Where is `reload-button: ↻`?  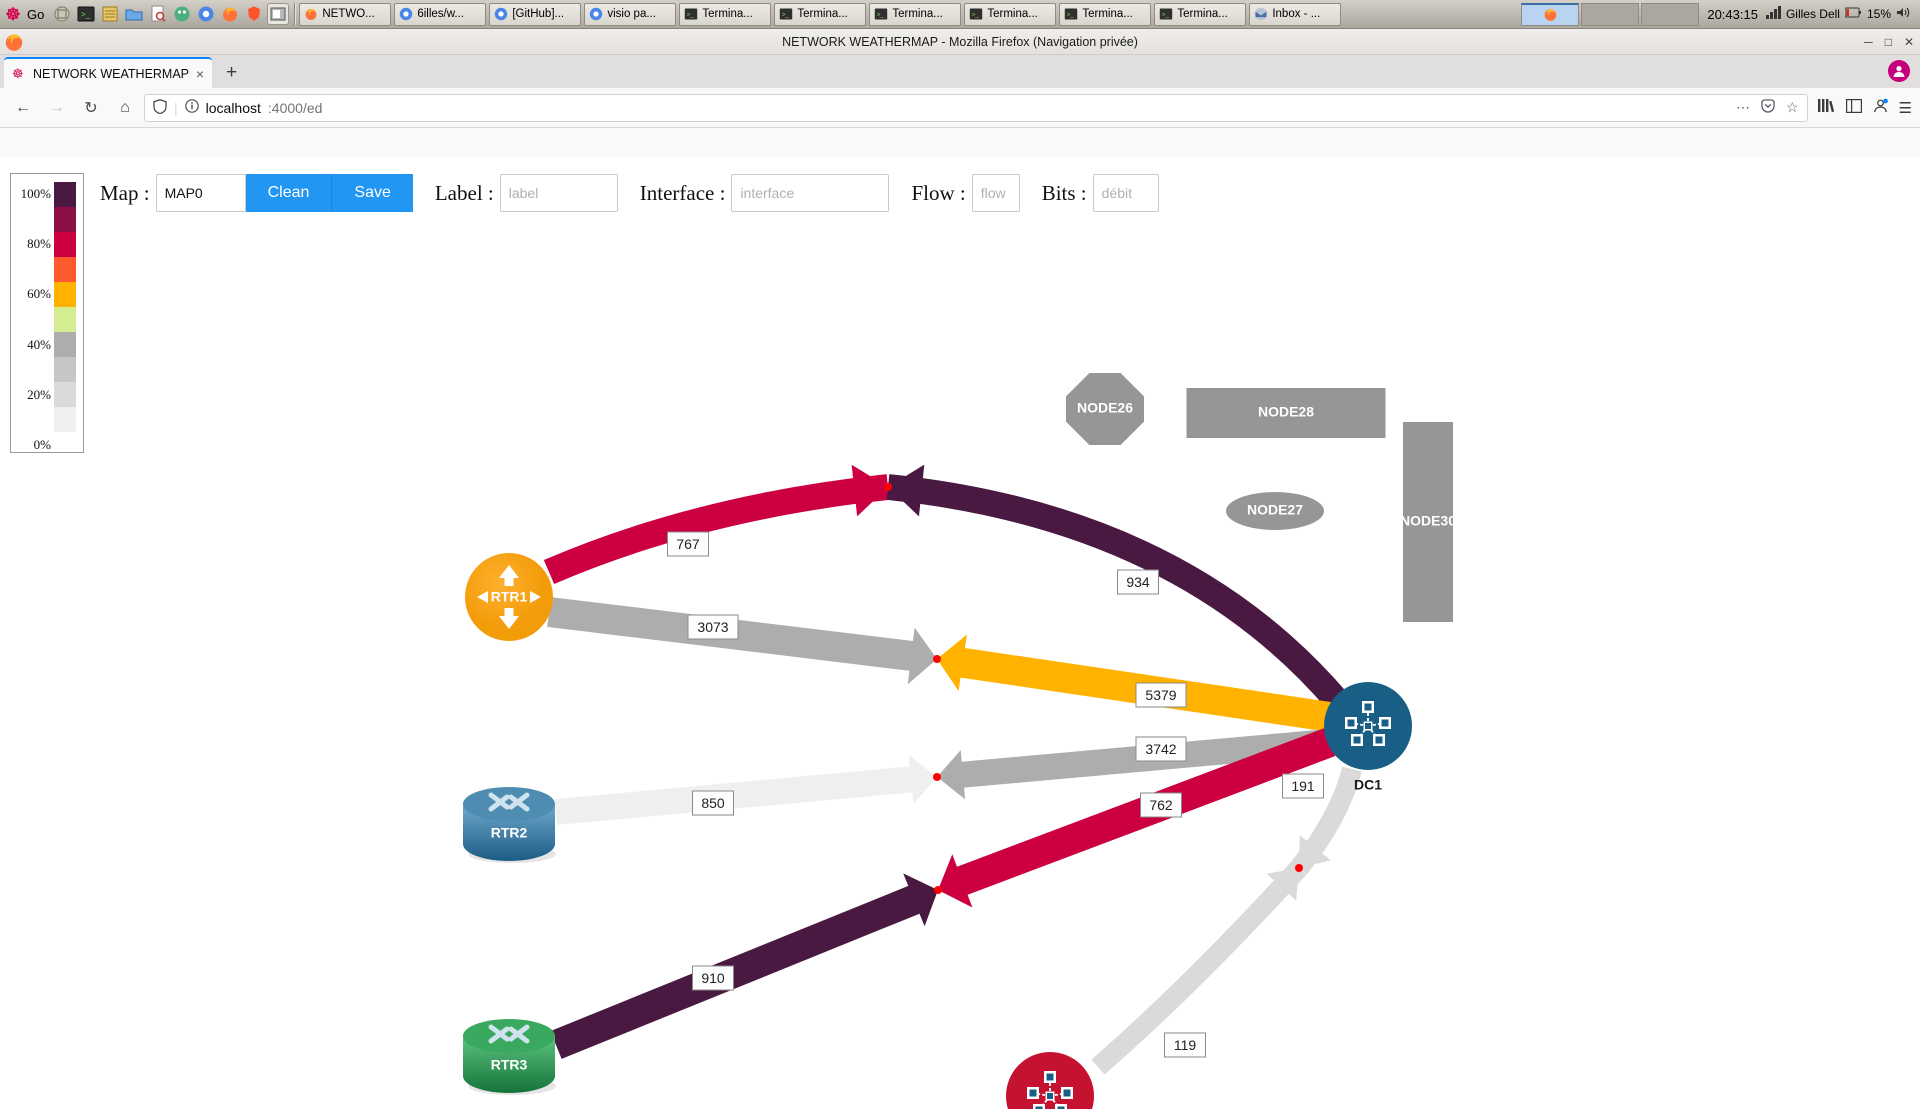 reload-button: ↻ is located at coordinates (91, 108).